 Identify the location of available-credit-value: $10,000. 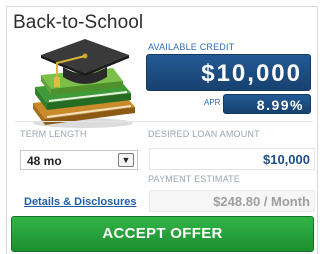
(228, 72).